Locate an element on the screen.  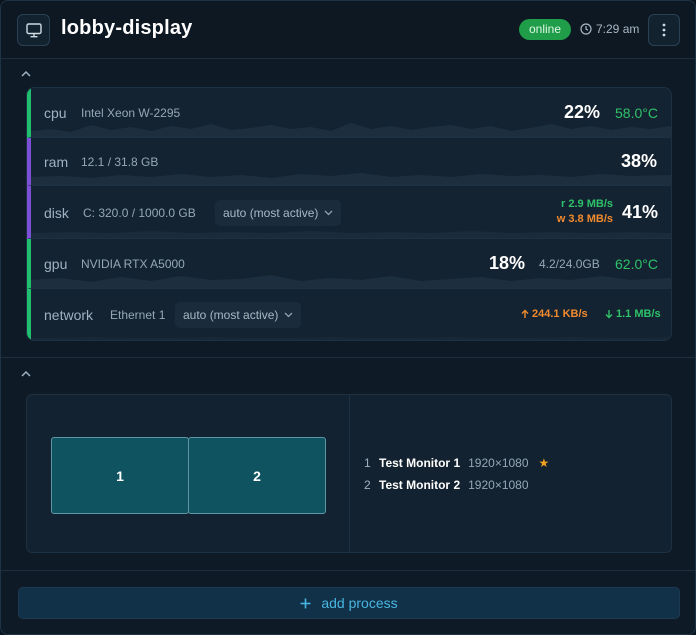
add-process-button: add process is located at coordinates (349, 603).